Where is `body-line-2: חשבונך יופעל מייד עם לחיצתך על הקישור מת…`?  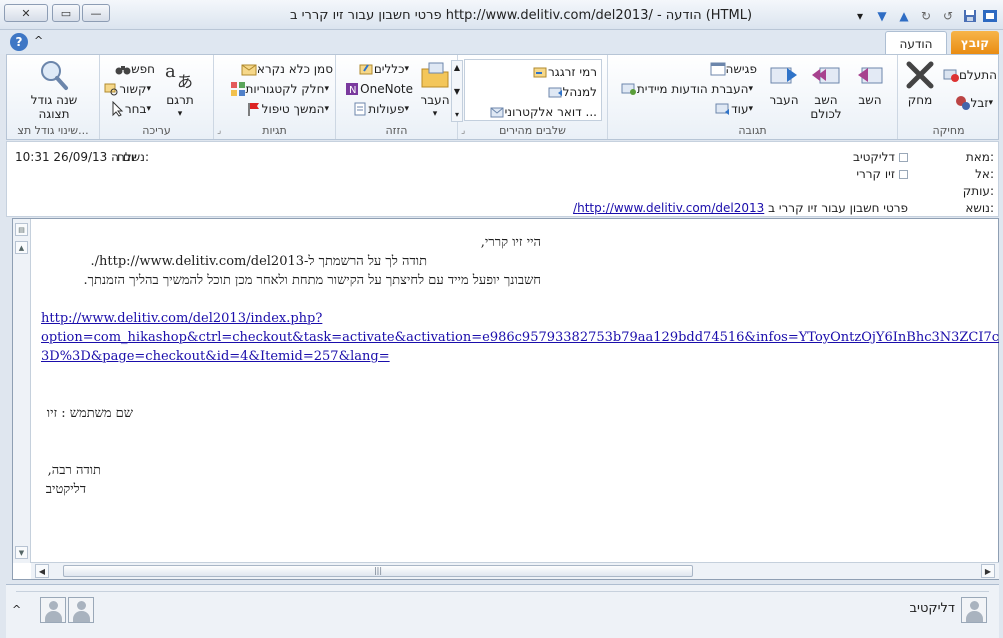 body-line-2: חשבונך יופעל מייד עם לחיצתך על הקישור מת… is located at coordinates (312, 280).